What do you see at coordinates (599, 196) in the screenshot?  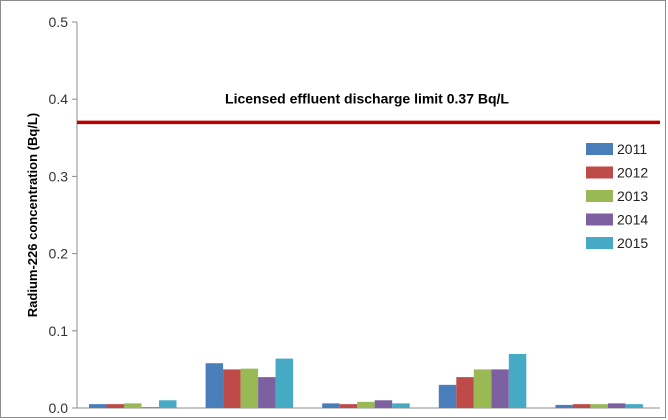 I see `legend-swatch-2013` at bounding box center [599, 196].